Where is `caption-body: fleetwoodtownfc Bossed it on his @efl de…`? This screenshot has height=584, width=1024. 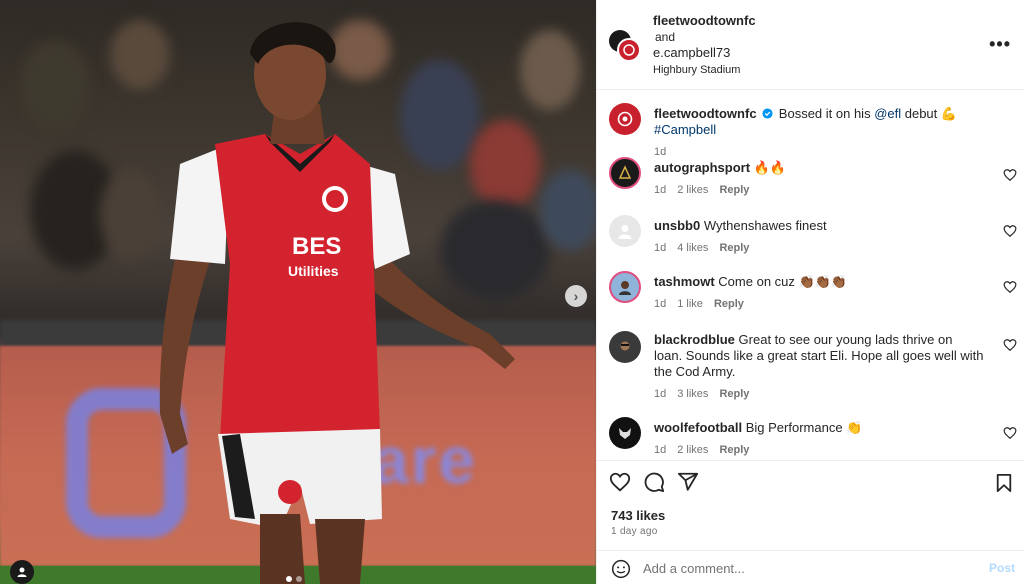 caption-body: fleetwoodtownfc Bossed it on his @efl de… is located at coordinates (819, 133).